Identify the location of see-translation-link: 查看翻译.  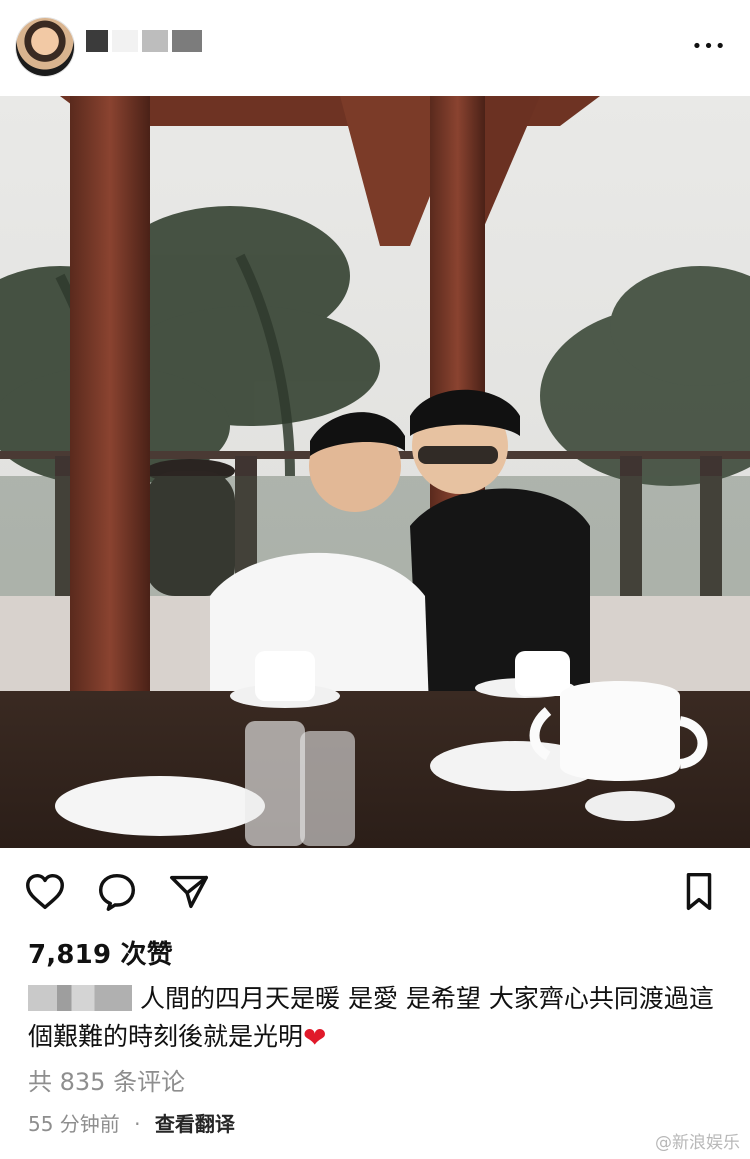
(195, 1124).